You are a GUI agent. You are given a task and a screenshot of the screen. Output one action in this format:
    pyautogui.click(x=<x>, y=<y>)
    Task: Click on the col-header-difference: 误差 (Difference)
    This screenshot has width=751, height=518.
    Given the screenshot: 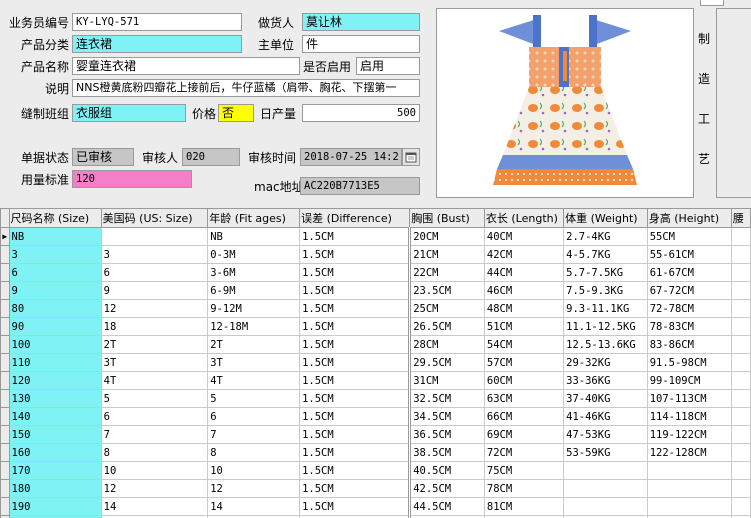 What is the action you would take?
    pyautogui.click(x=355, y=218)
    